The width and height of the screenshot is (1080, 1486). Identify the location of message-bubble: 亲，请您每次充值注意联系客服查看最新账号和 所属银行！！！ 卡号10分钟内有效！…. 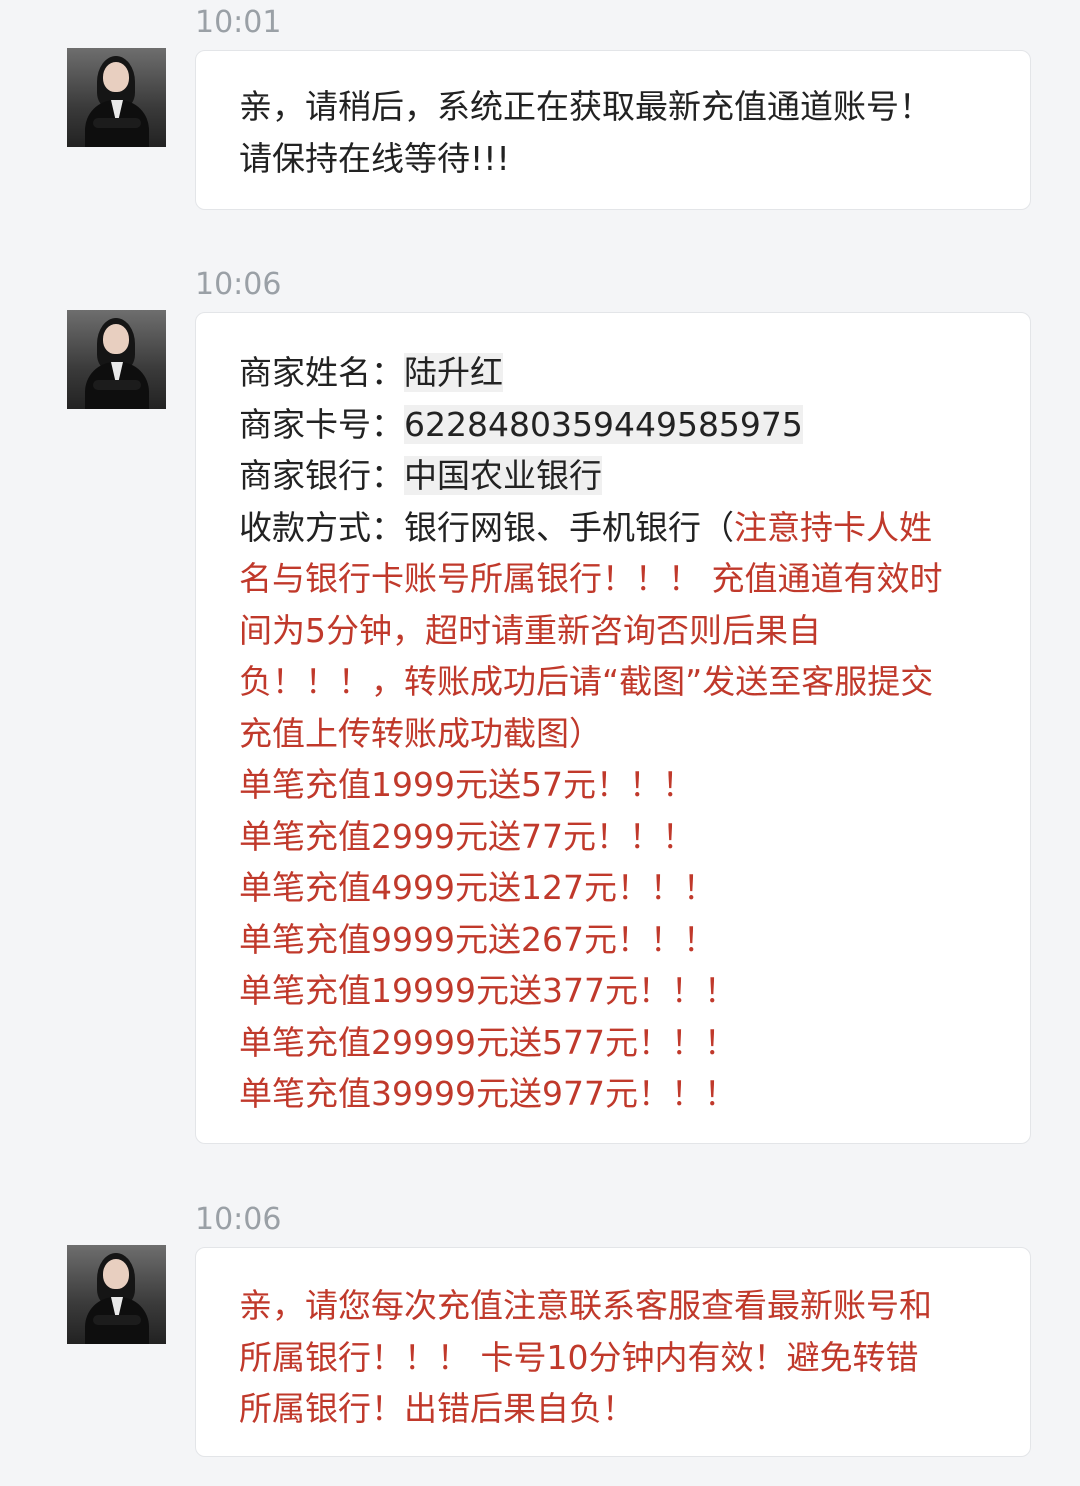
(613, 1352).